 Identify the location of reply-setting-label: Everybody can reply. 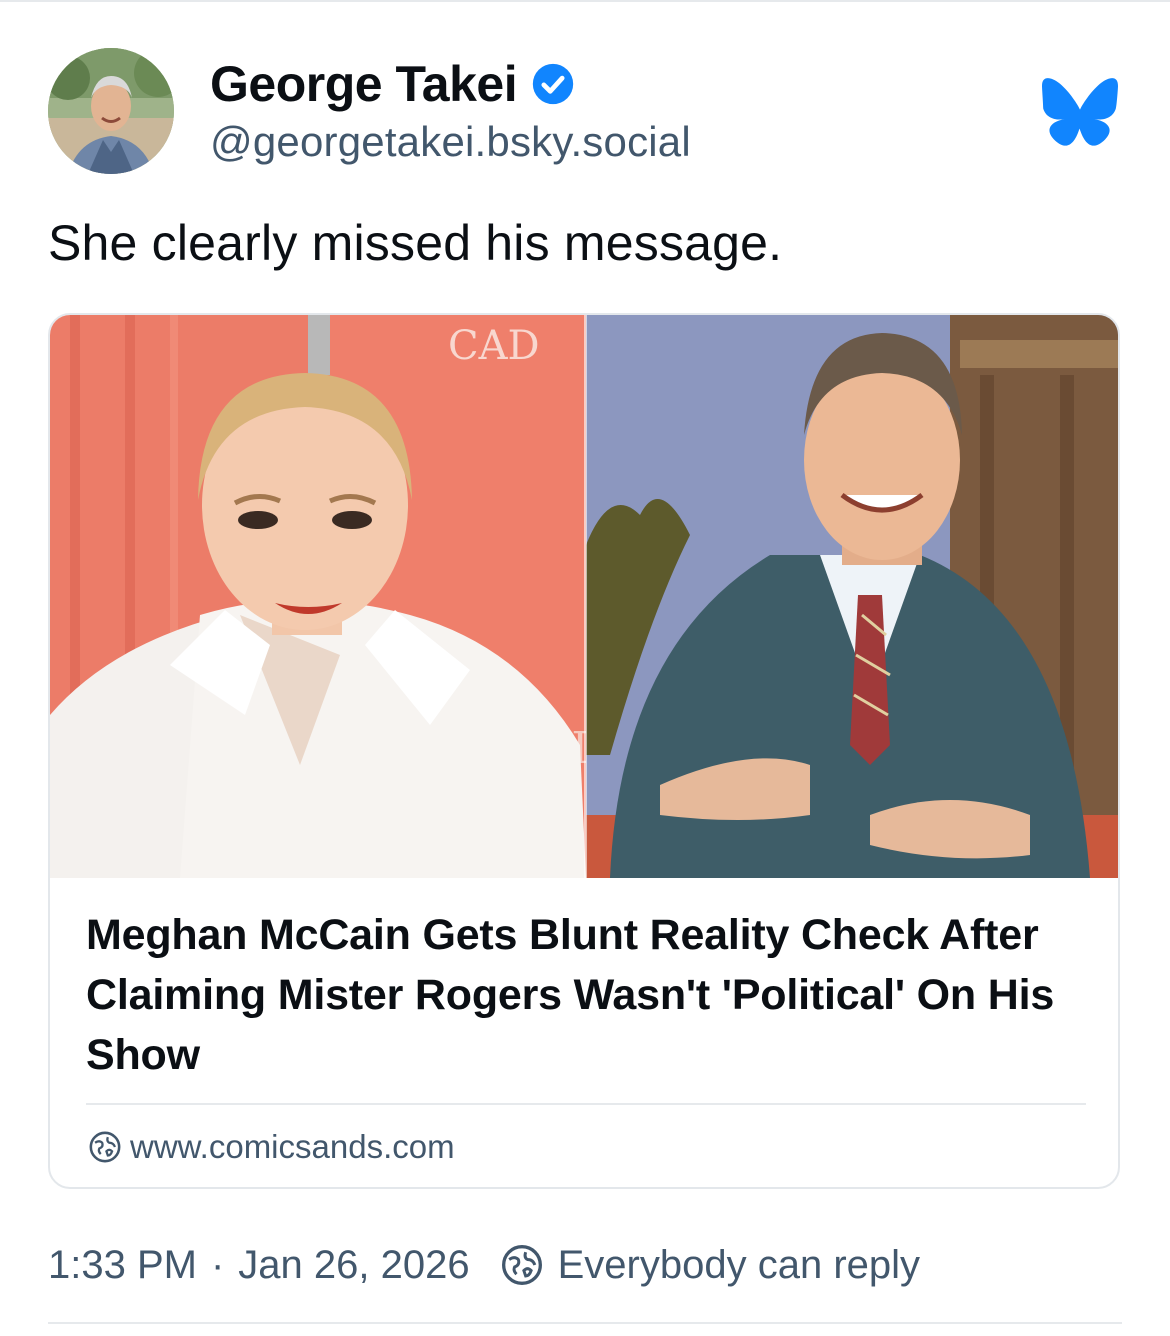
(739, 1265).